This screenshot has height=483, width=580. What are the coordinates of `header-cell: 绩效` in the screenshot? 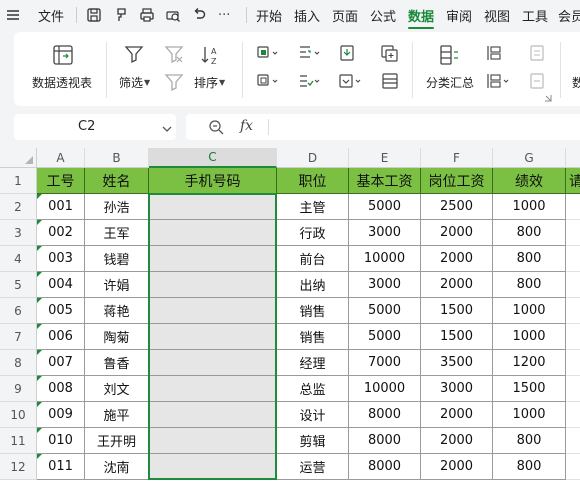 It's located at (529, 181).